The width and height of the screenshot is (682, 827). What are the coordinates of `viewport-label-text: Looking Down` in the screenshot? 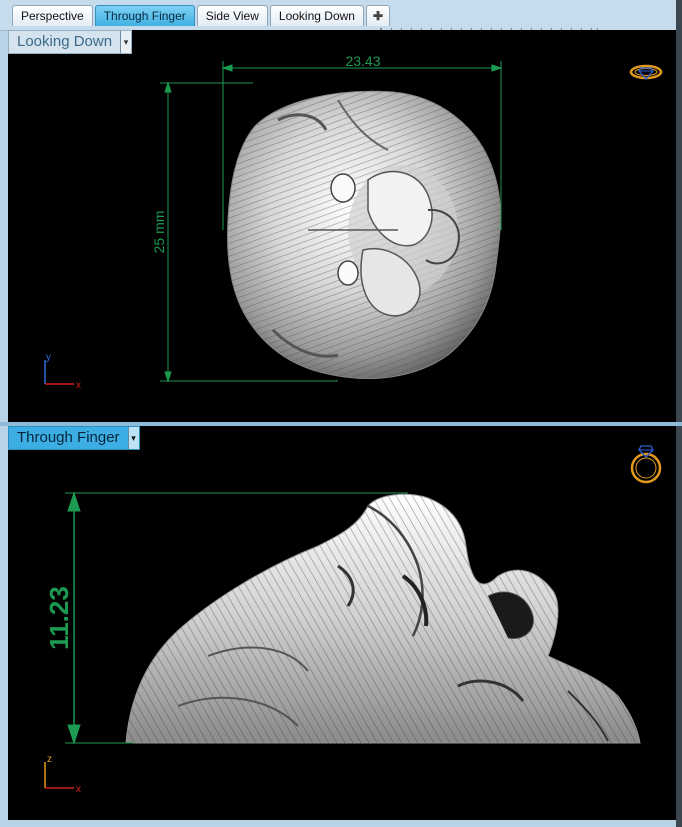 It's located at (65, 41).